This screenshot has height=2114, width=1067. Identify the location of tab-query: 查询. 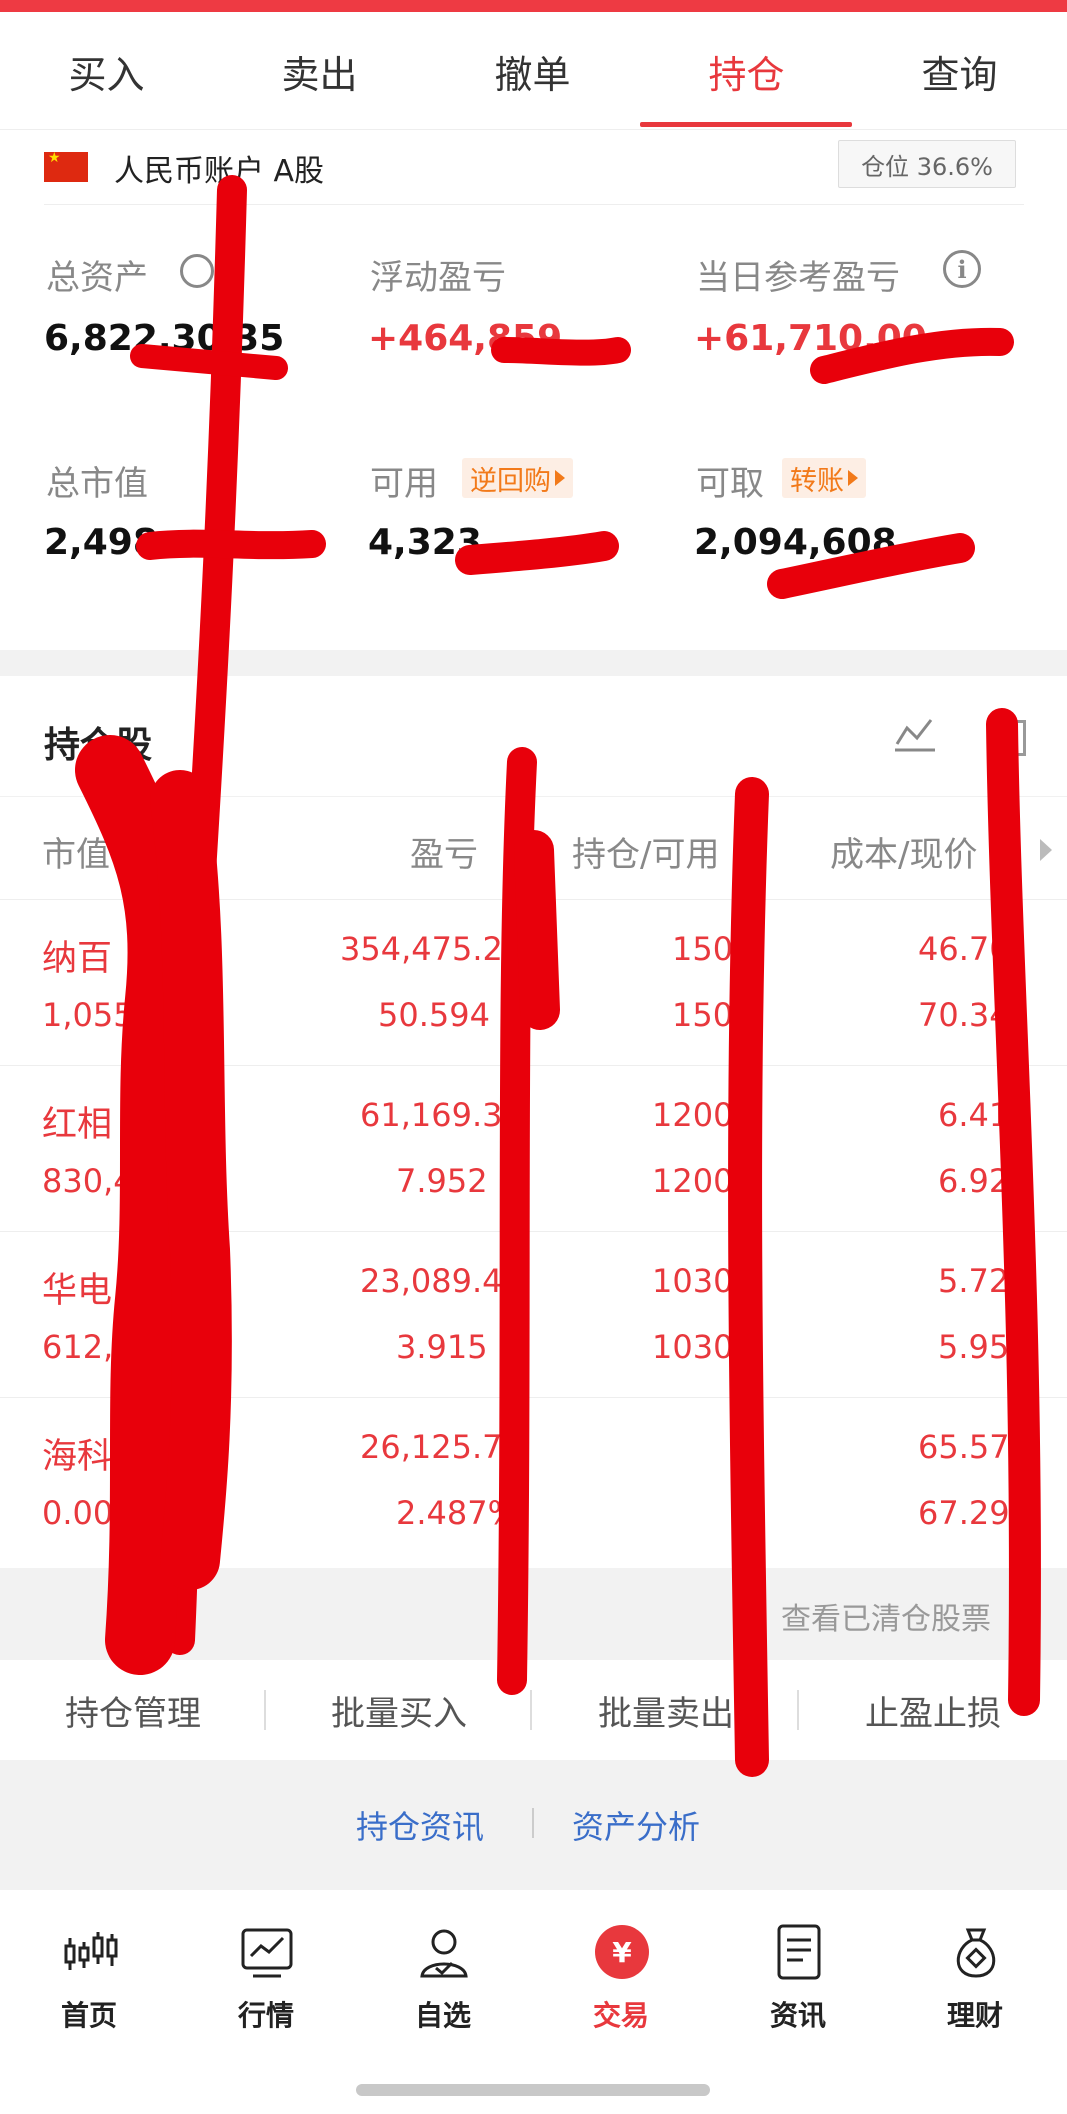
(959, 71).